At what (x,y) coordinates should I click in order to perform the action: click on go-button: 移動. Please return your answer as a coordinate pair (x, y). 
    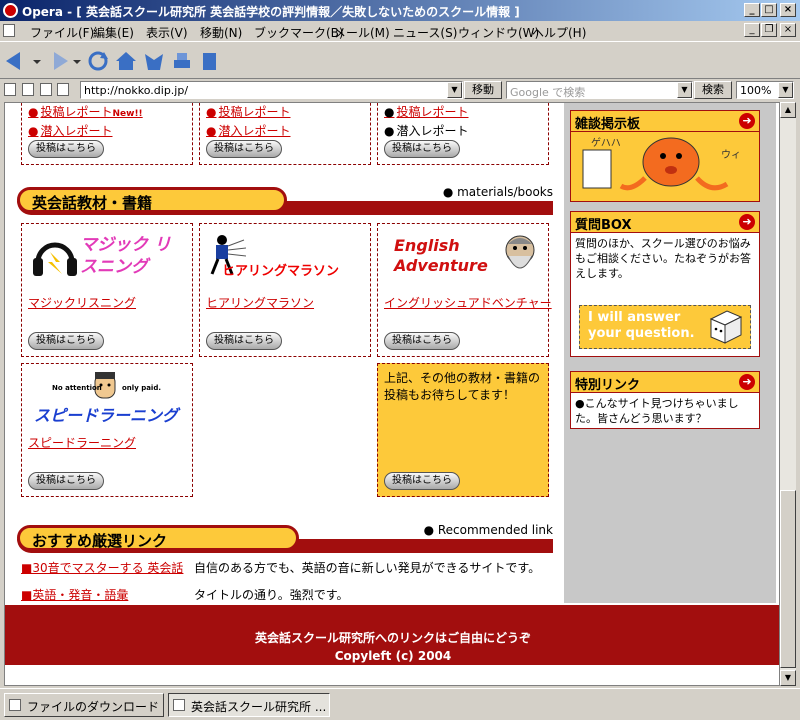
    Looking at the image, I should click on (483, 90).